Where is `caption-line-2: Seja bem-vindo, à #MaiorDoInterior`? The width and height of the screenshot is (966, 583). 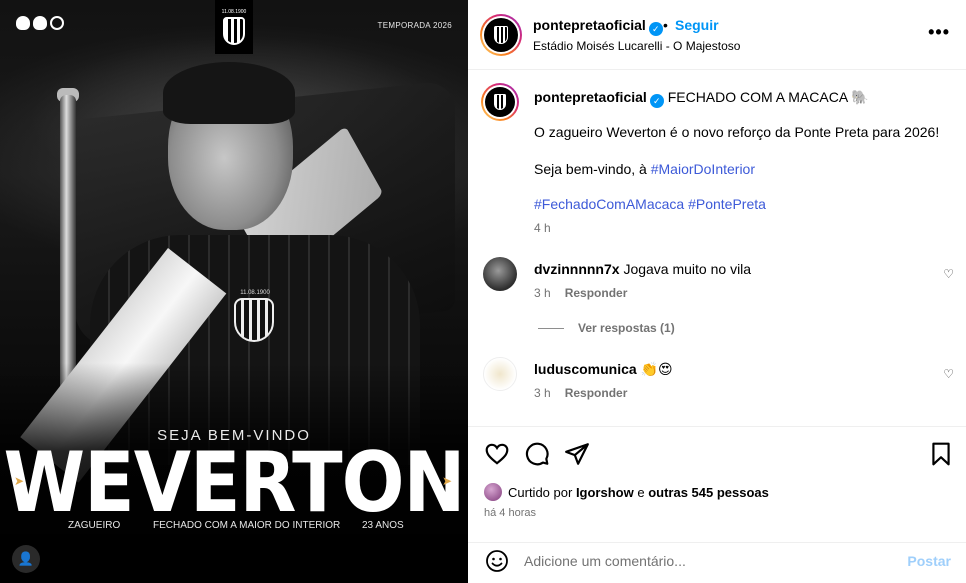
caption-line-2: Seja bem-vindo, à #MaiorDoInterior is located at coordinates (644, 169).